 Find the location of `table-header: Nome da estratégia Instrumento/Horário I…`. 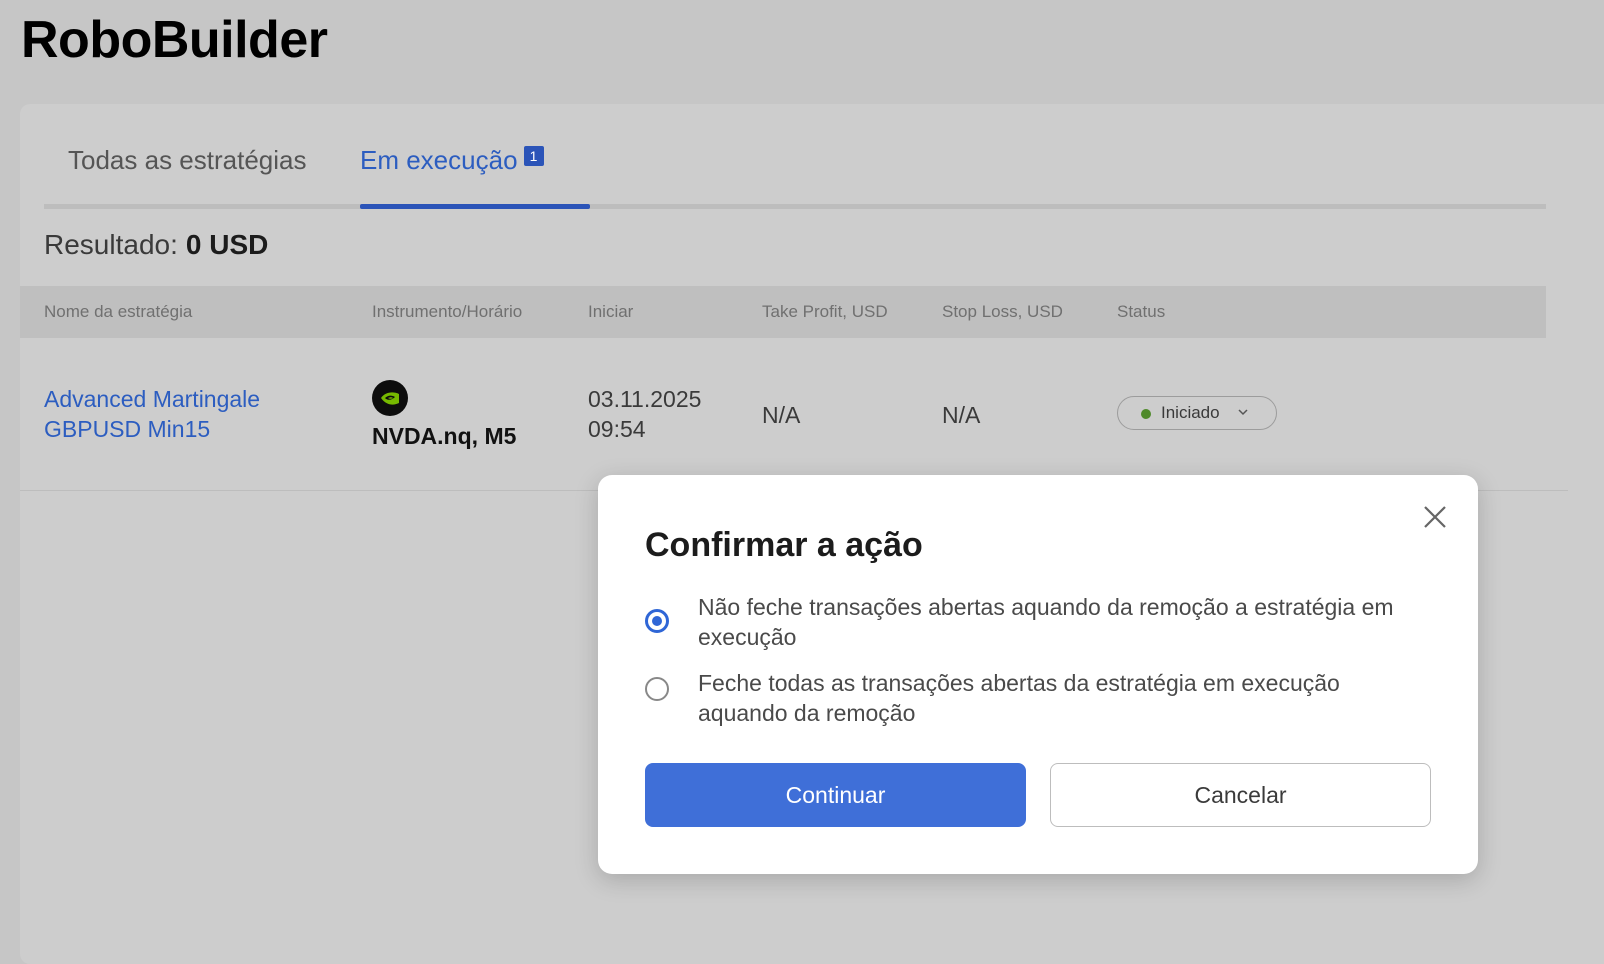

table-header: Nome da estratégia Instrumento/Horário I… is located at coordinates (783, 312).